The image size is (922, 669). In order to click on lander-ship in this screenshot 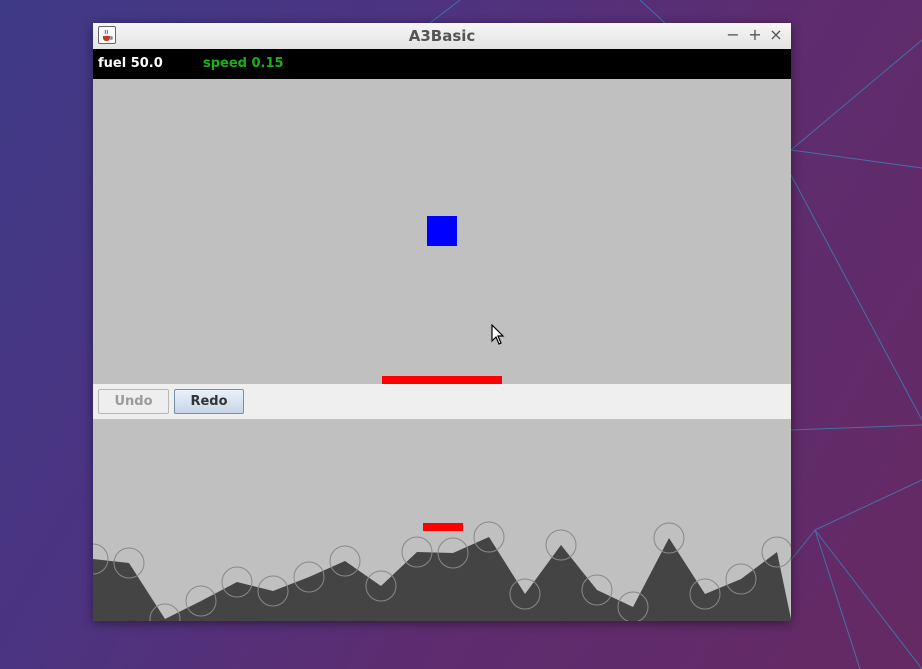, I will do `click(442, 231)`.